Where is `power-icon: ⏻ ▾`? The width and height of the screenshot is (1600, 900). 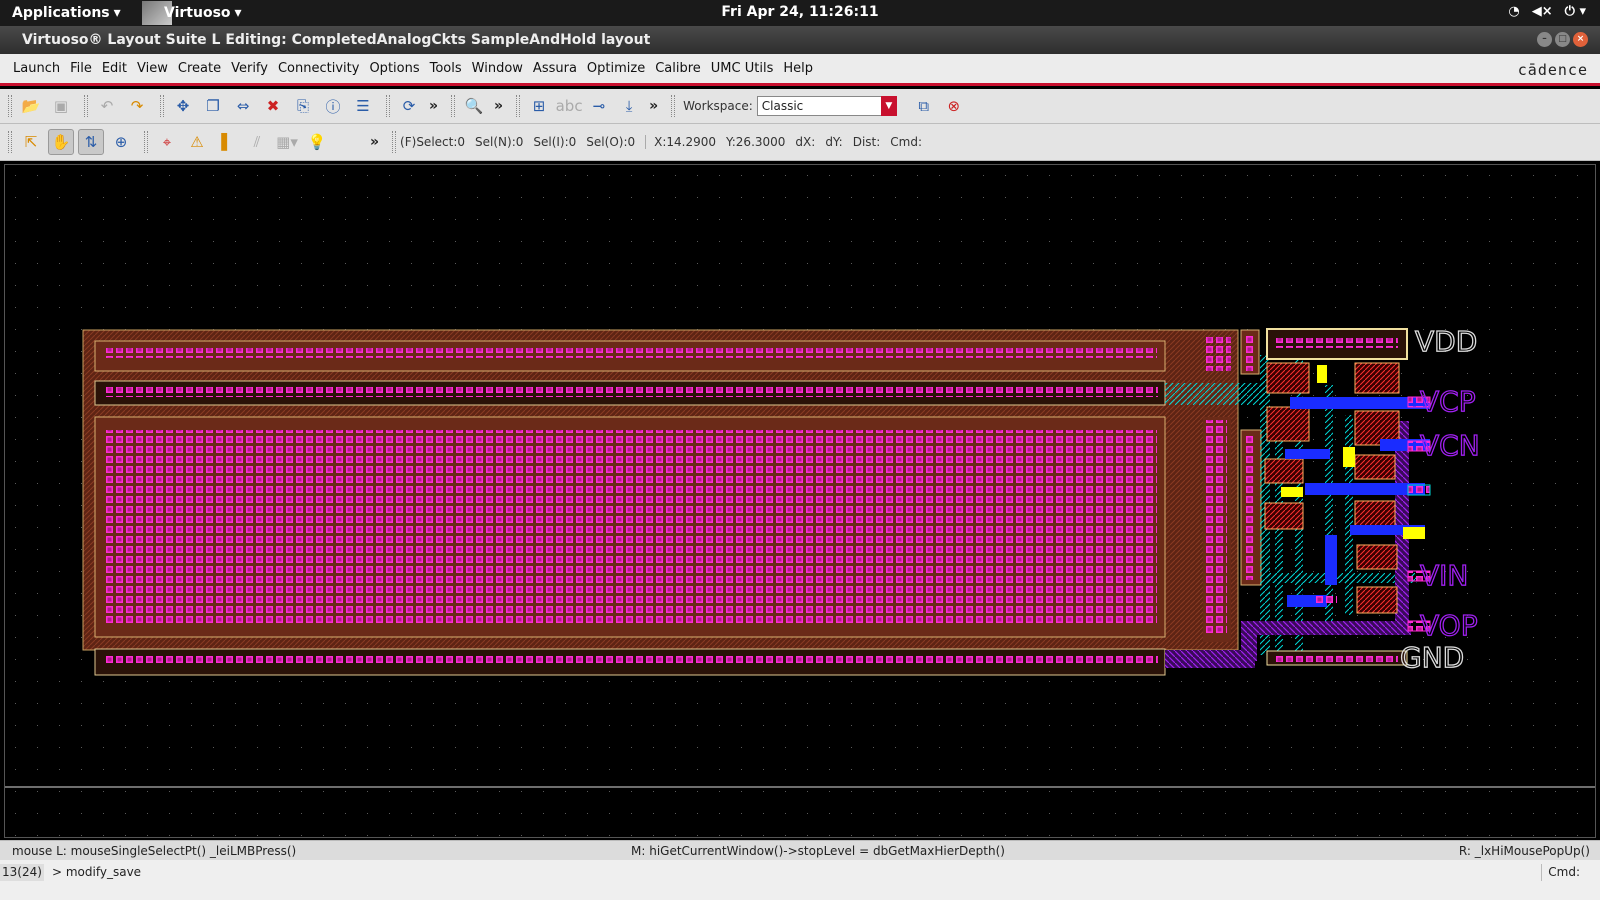
power-icon: ⏻ ▾ is located at coordinates (1575, 11).